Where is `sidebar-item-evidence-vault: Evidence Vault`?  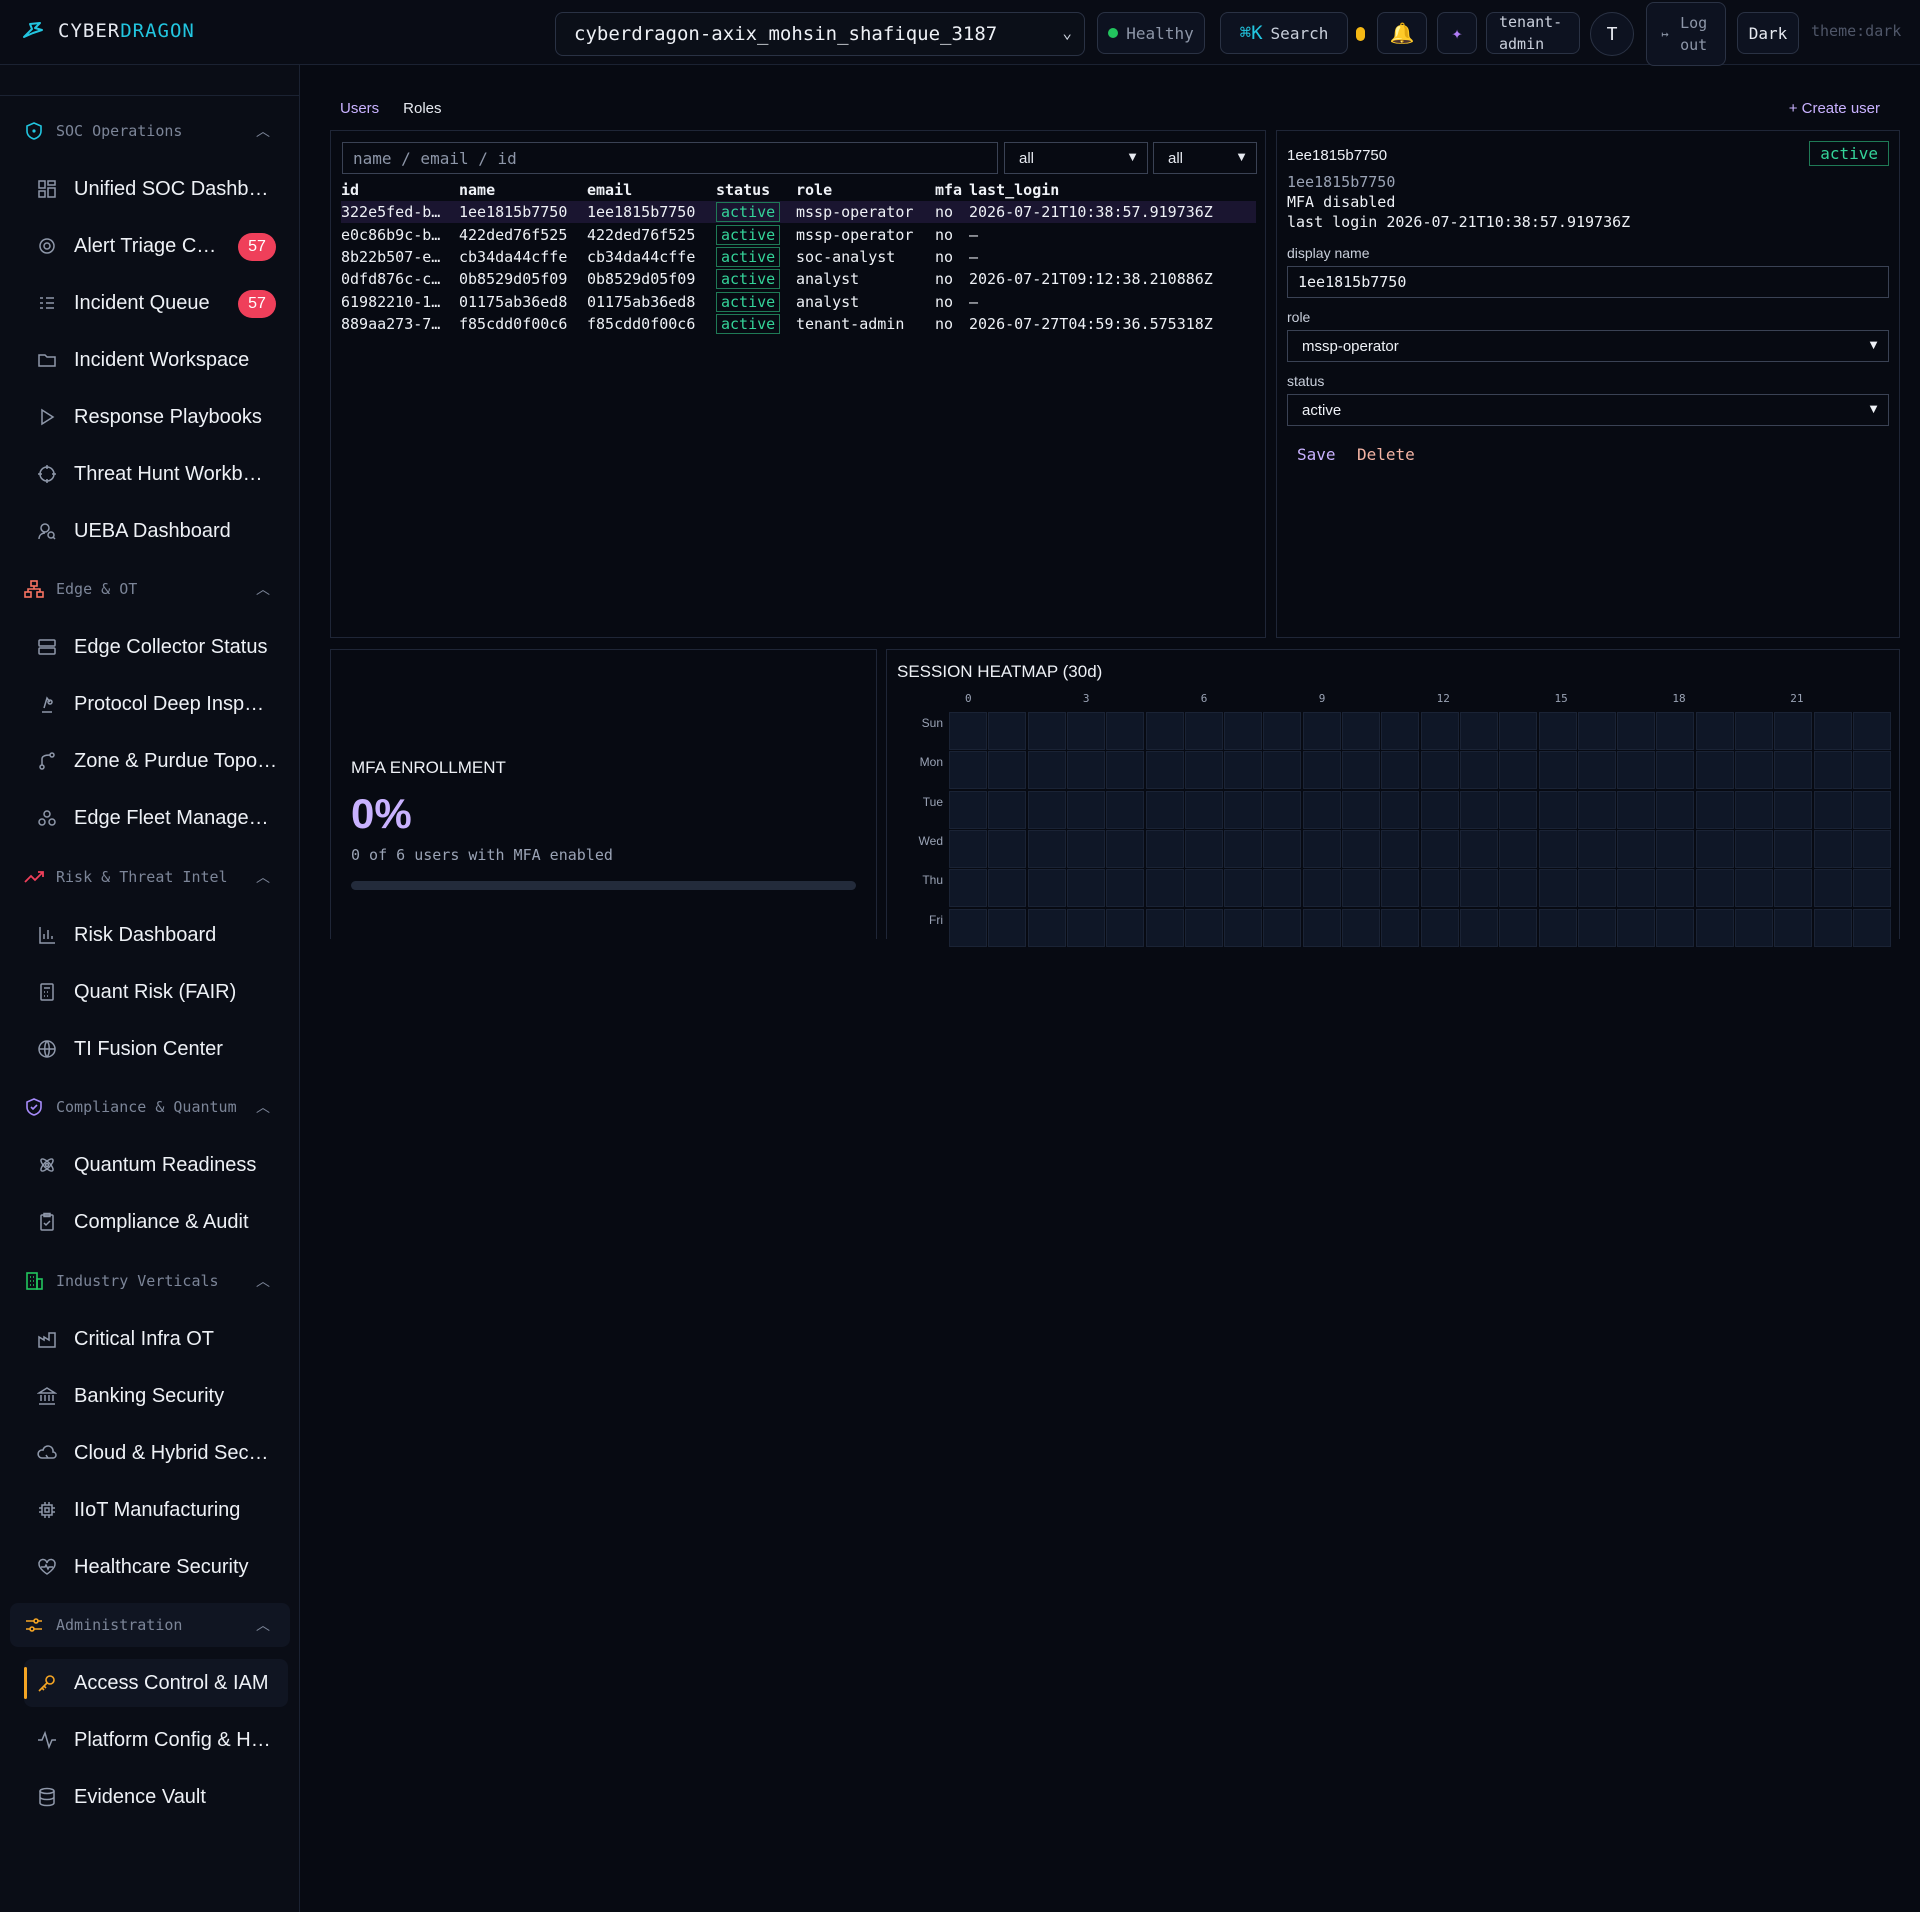 sidebar-item-evidence-vault: Evidence Vault is located at coordinates (156, 1797).